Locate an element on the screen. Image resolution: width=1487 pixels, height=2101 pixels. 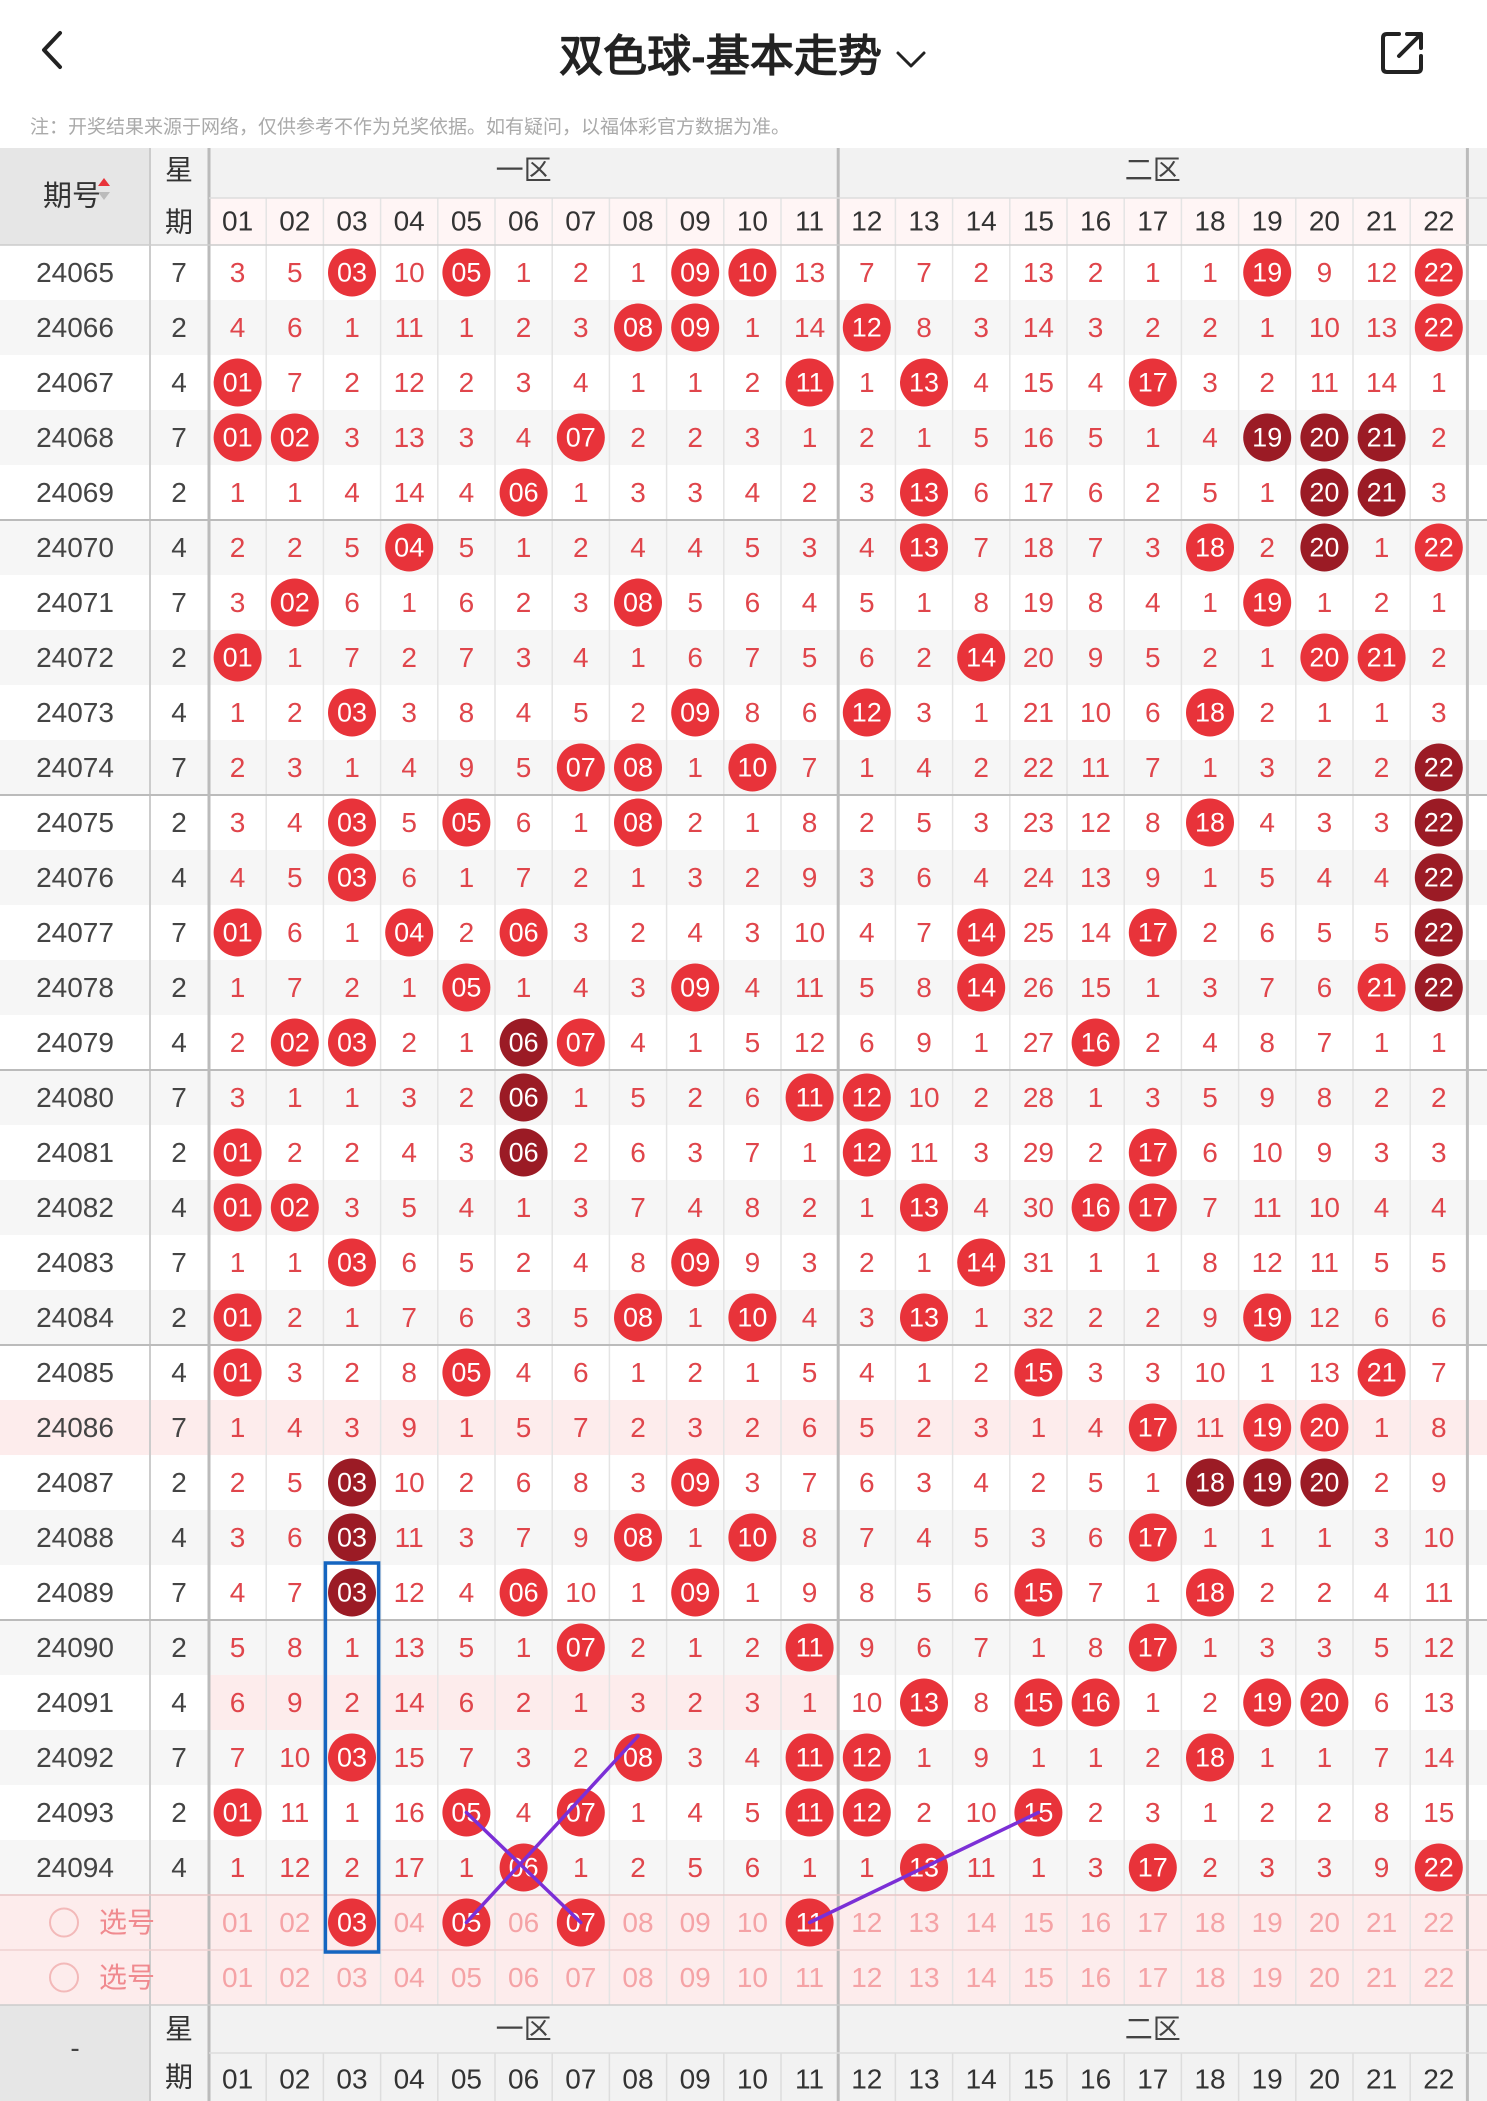
weekday: 2 is located at coordinates (179, 1152).